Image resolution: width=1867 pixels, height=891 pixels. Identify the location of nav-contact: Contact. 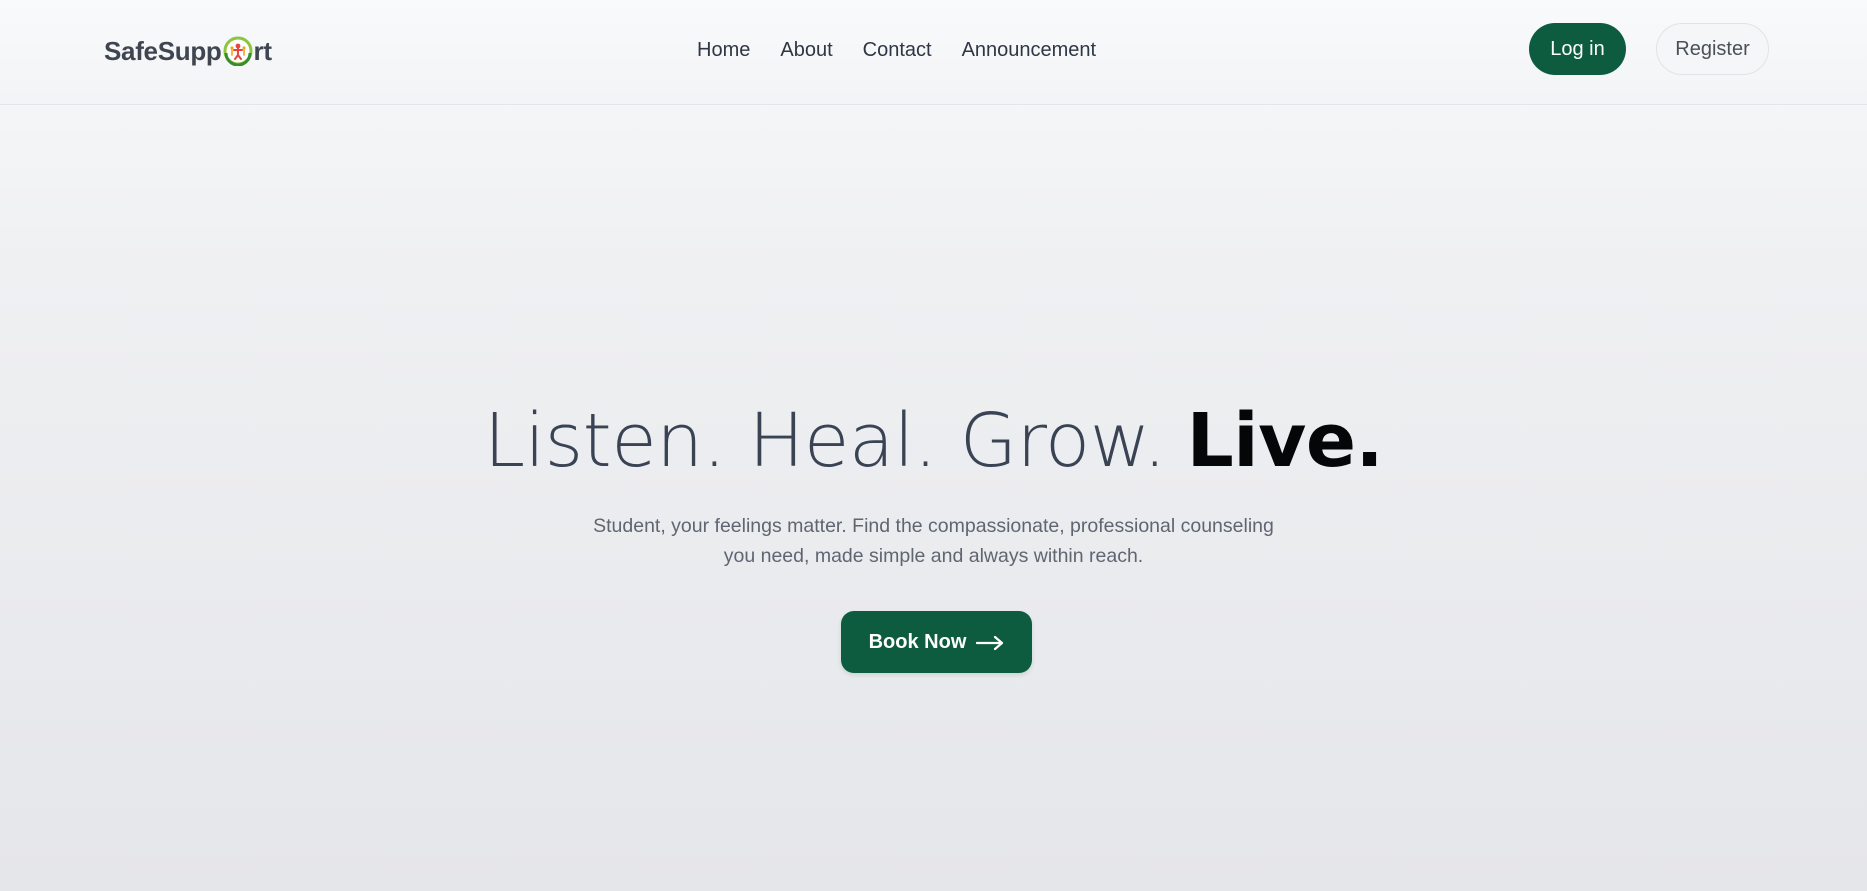
(897, 50).